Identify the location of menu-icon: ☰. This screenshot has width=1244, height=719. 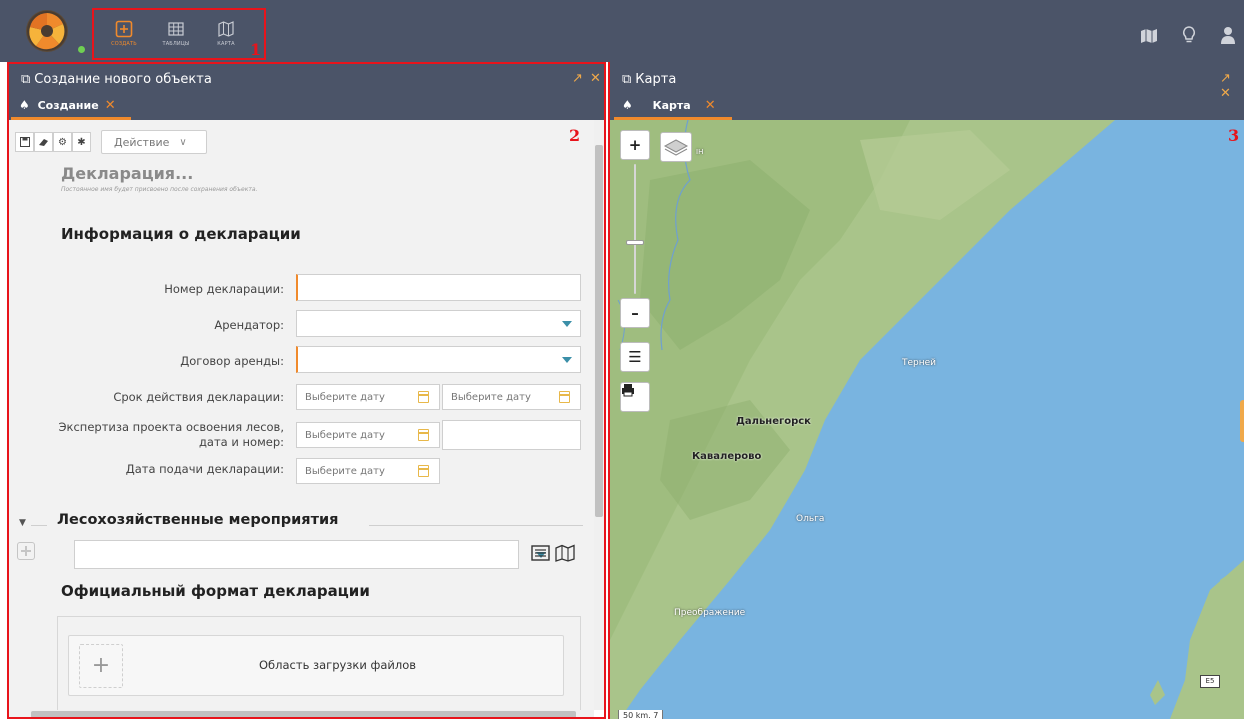
(635, 357).